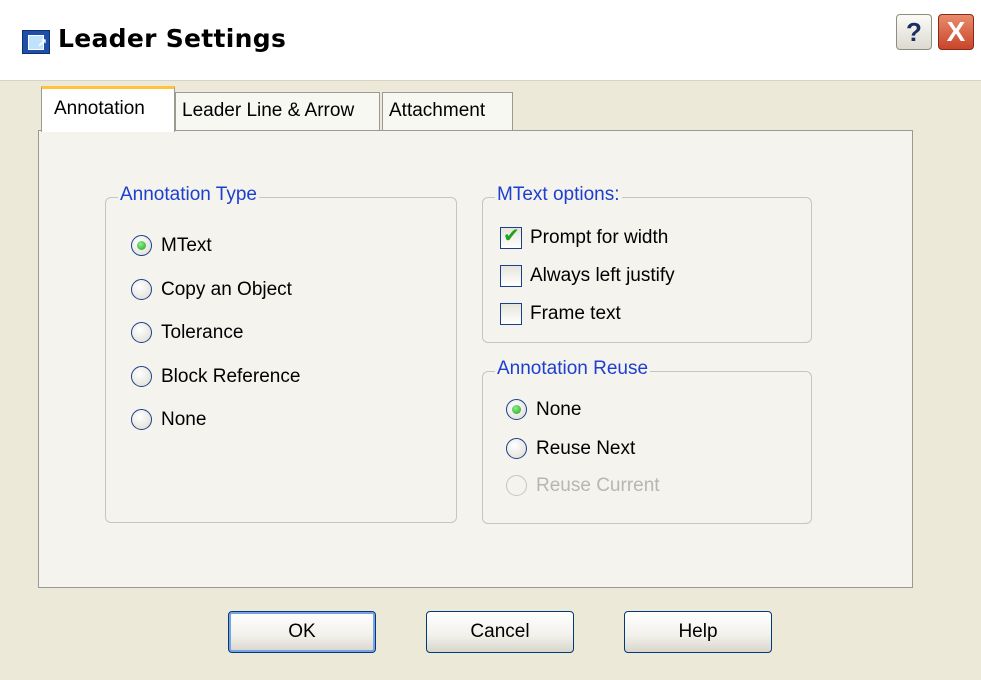 This screenshot has height=680, width=981. I want to click on radio-label: MText, so click(186, 245).